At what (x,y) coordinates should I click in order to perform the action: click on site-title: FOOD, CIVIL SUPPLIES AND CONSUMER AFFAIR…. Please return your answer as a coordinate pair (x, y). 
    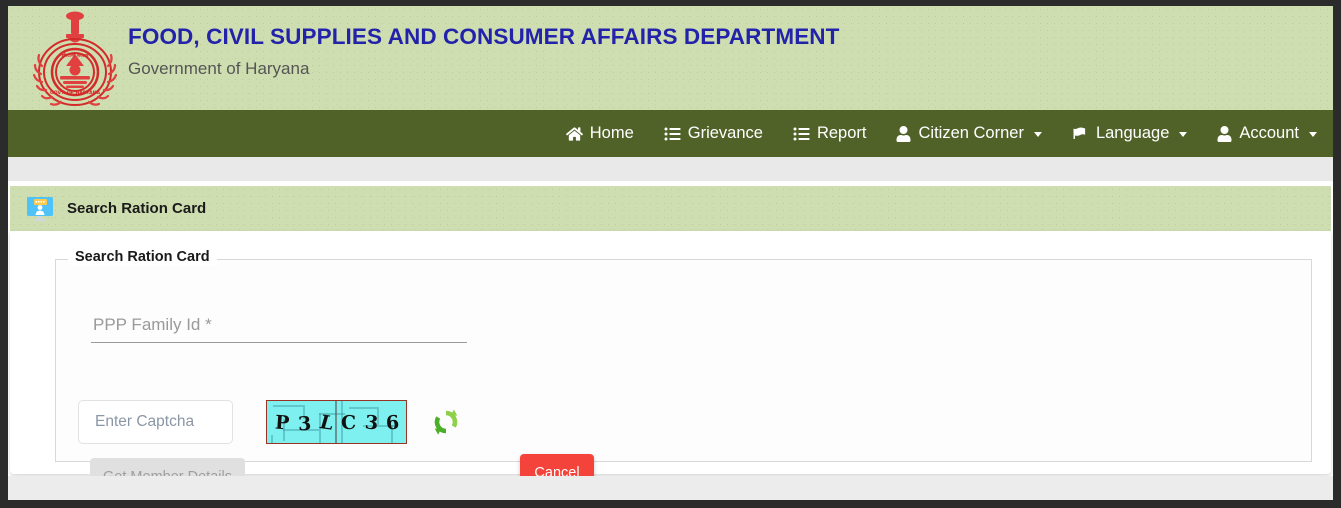
    Looking at the image, I should click on (484, 36).